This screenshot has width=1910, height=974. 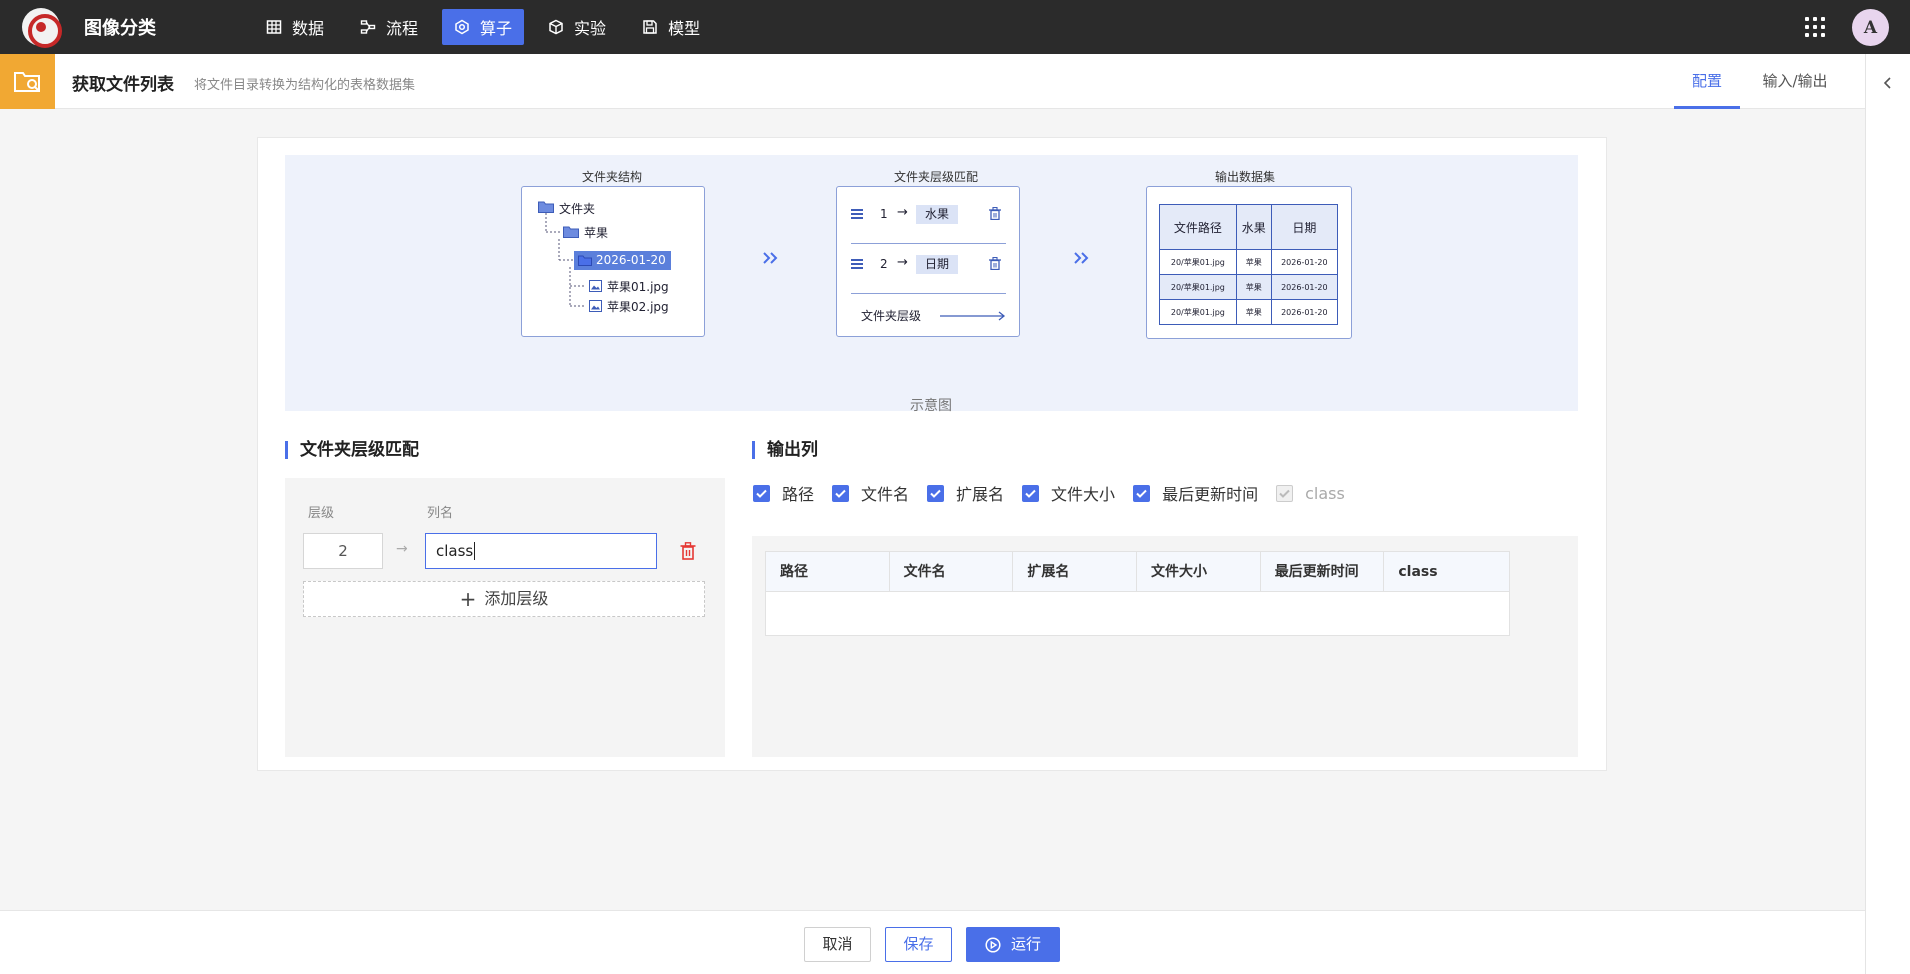 I want to click on page-header: 获取文件列表 将文件目录转换为结构化的表格数据集 配置 输入/输出, so click(x=932, y=81).